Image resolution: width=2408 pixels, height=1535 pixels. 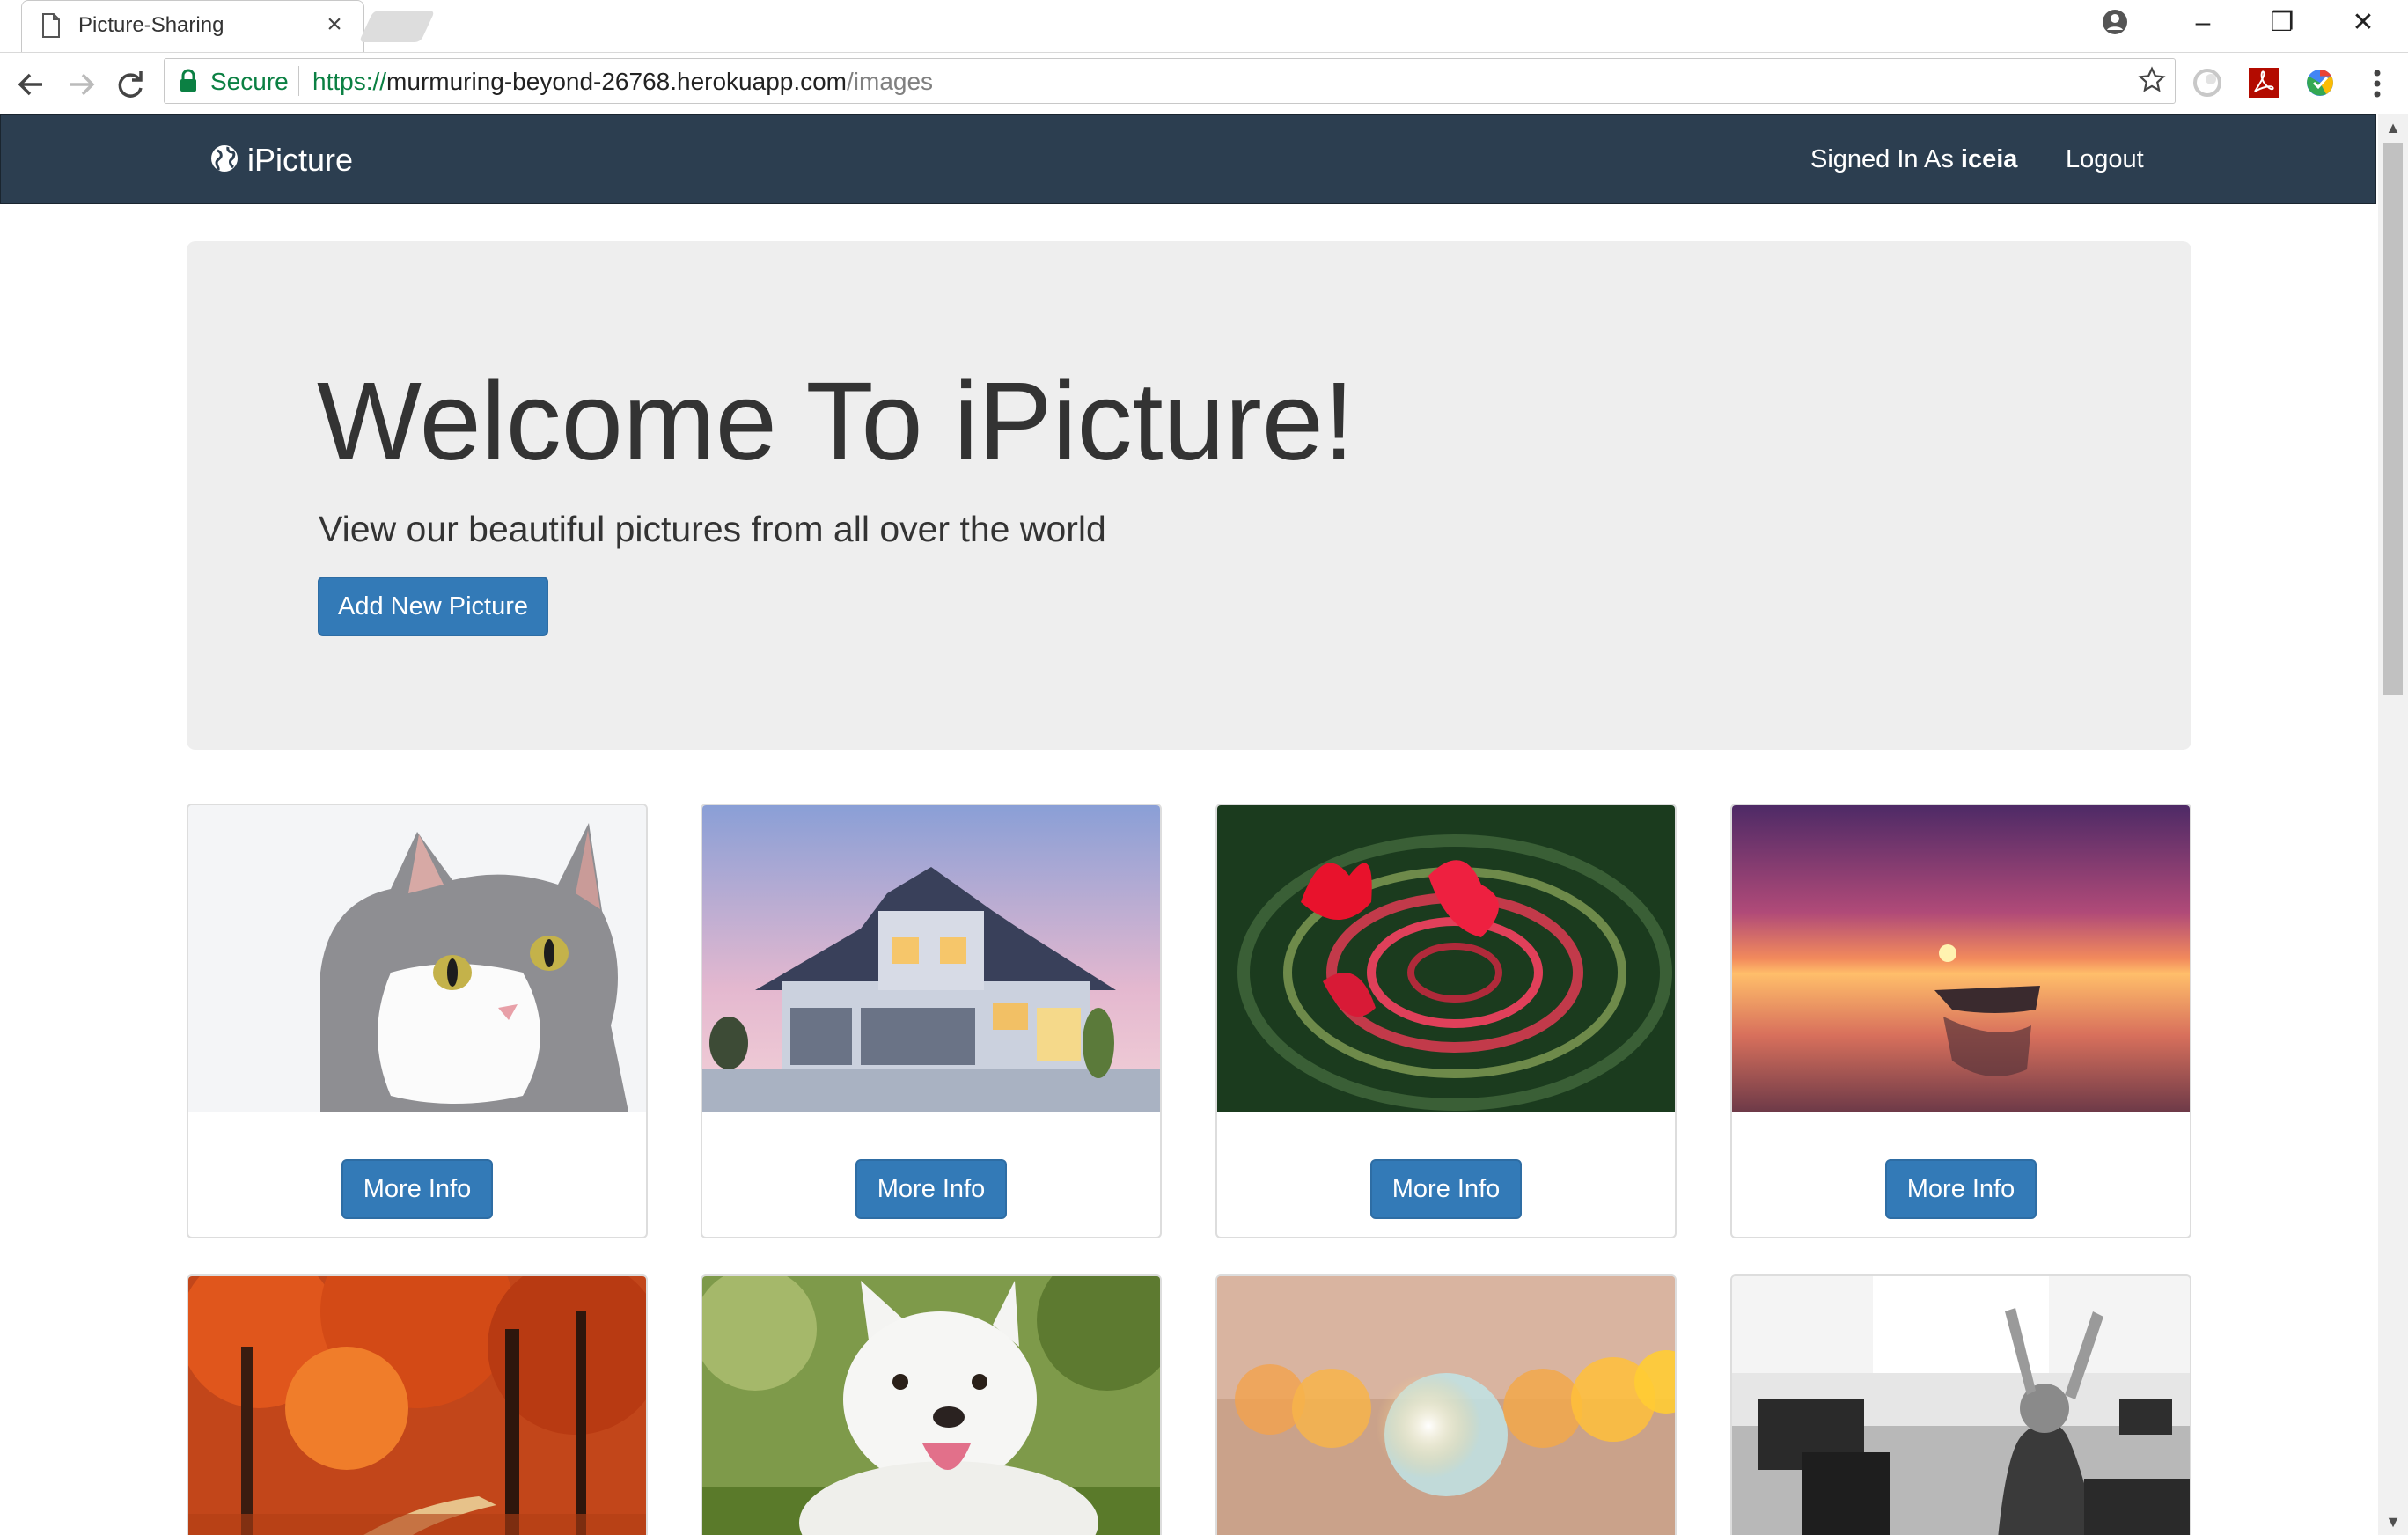 I want to click on brand-link: iPicture, so click(x=281, y=160).